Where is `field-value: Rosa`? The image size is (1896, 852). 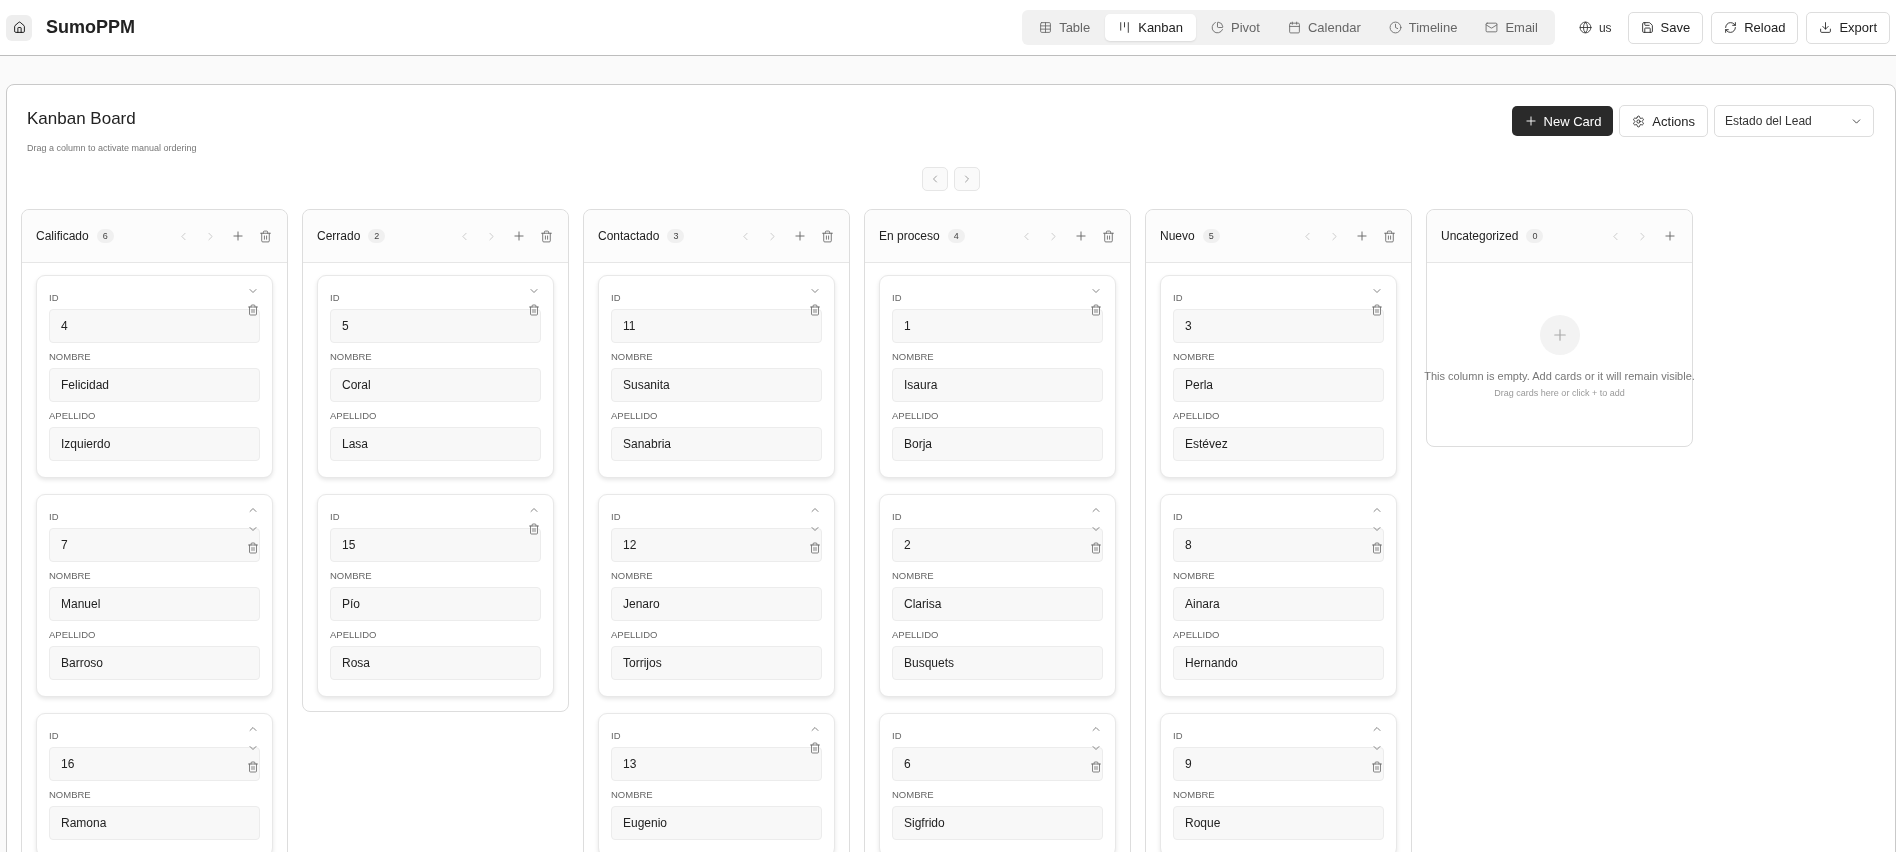 field-value: Rosa is located at coordinates (435, 663).